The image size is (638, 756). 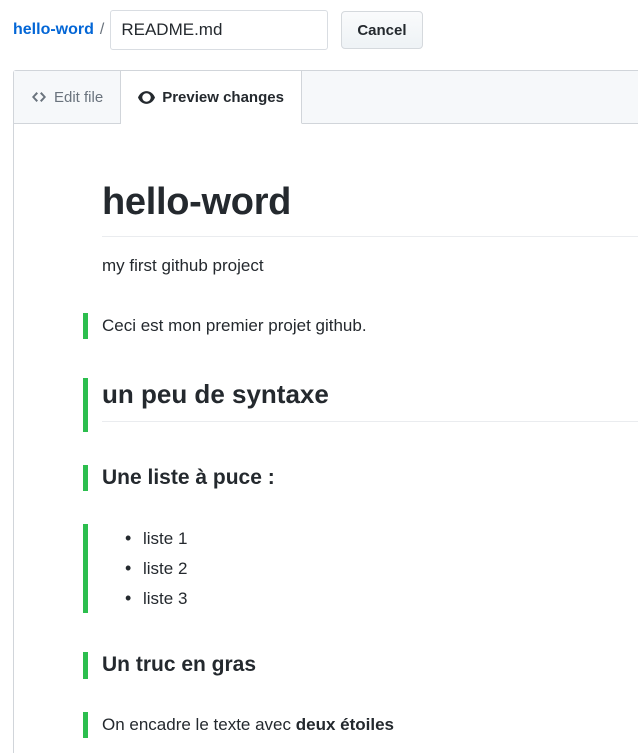 What do you see at coordinates (199, 724) in the screenshot?
I see `preview-bold-paragraph-prefix: On encadre le texte avec` at bounding box center [199, 724].